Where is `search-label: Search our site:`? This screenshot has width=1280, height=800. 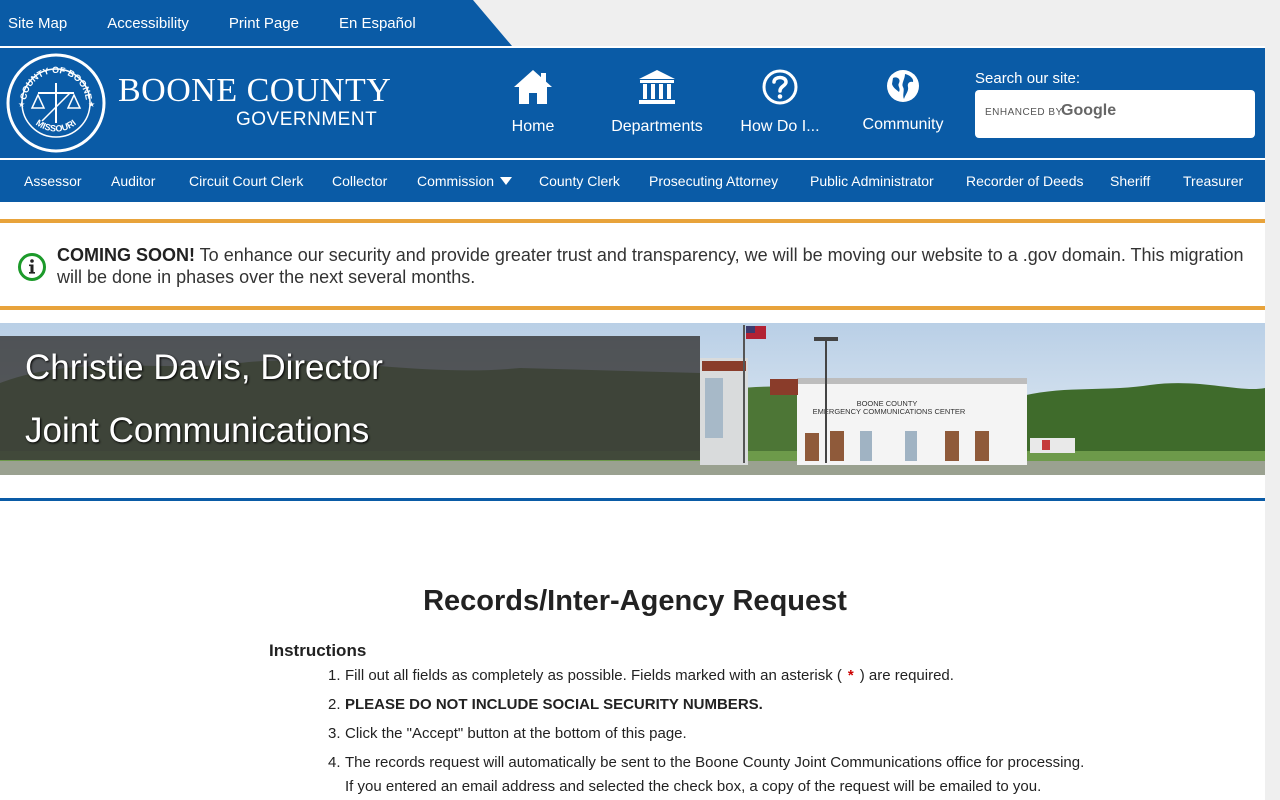
search-label: Search our site: is located at coordinates (1028, 78).